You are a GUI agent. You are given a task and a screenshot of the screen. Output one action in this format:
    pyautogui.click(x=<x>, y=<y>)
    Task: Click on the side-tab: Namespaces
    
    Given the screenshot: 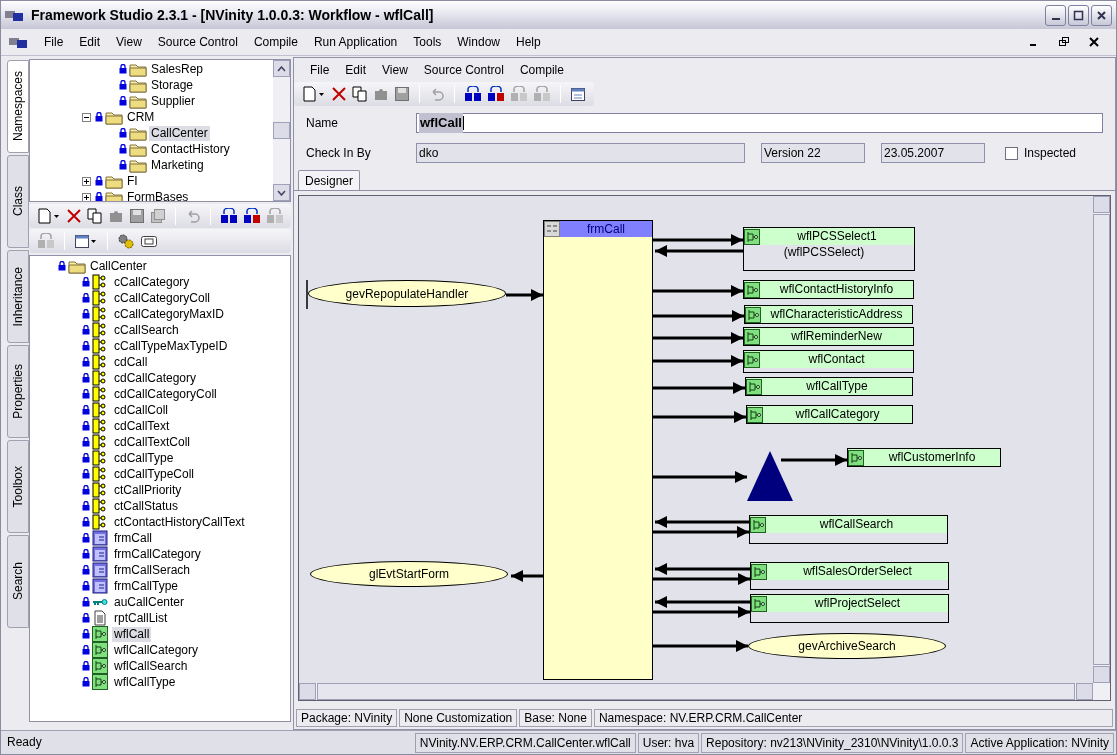 What is the action you would take?
    pyautogui.click(x=18, y=106)
    